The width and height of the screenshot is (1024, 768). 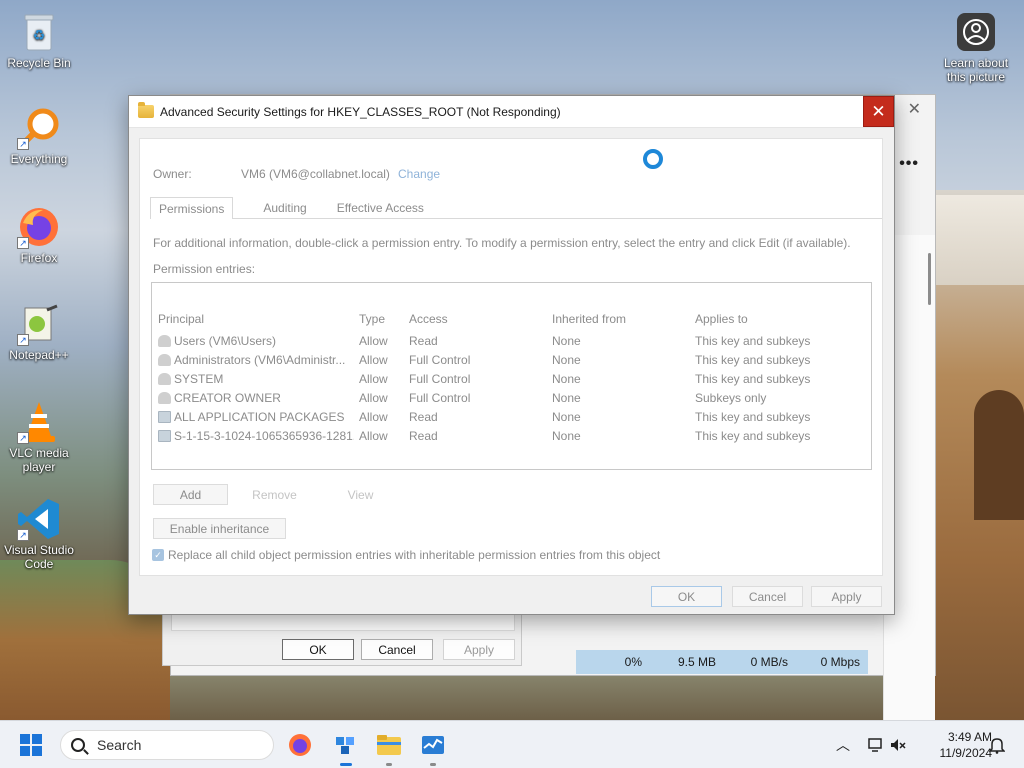 I want to click on tab-auditing: Auditing, so click(x=284, y=207).